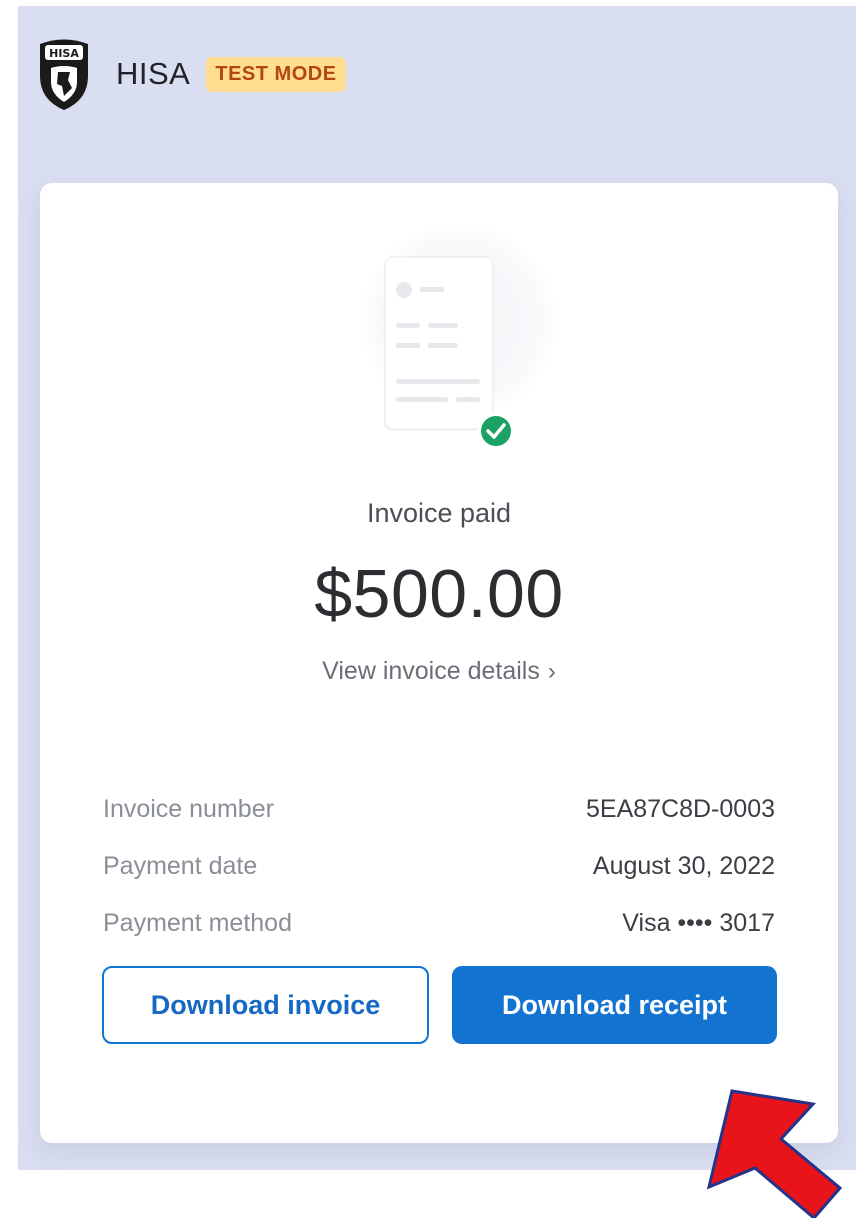 The height and width of the screenshot is (1218, 856). What do you see at coordinates (64, 53) in the screenshot?
I see `logo-text: HISA` at bounding box center [64, 53].